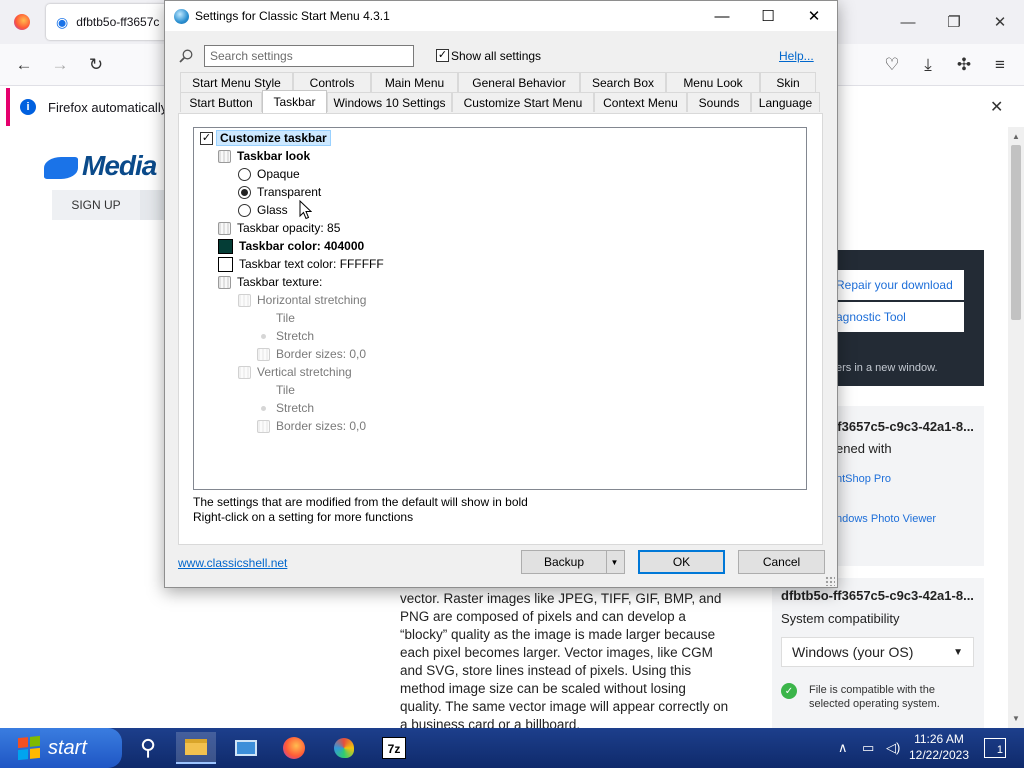 The width and height of the screenshot is (1024, 768). I want to click on dropdown-arrow-icon: ▼, so click(614, 562).